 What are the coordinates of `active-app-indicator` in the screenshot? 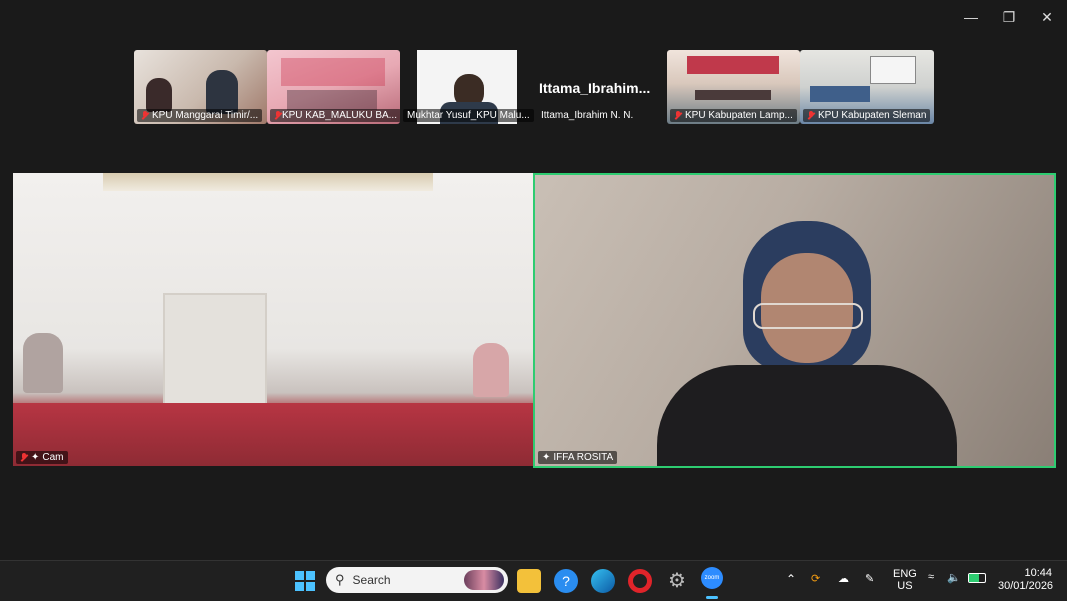 It's located at (712, 597).